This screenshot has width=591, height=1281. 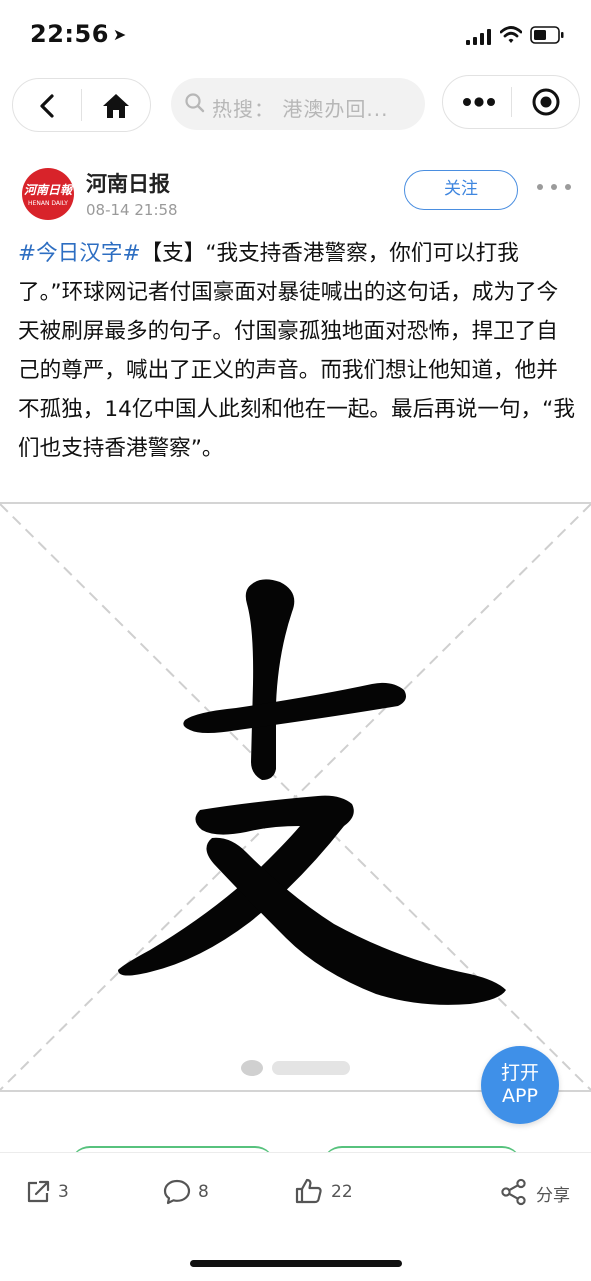 What do you see at coordinates (342, 1192) in the screenshot?
I see `like-count: 22` at bounding box center [342, 1192].